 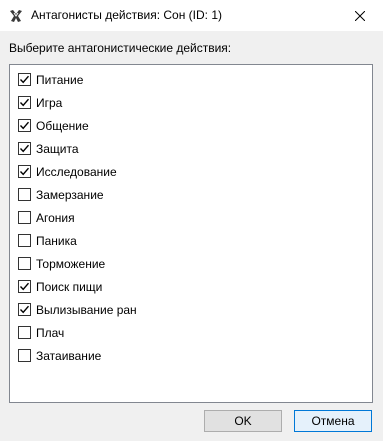 I want to click on list-item: Паника, so click(x=47, y=240).